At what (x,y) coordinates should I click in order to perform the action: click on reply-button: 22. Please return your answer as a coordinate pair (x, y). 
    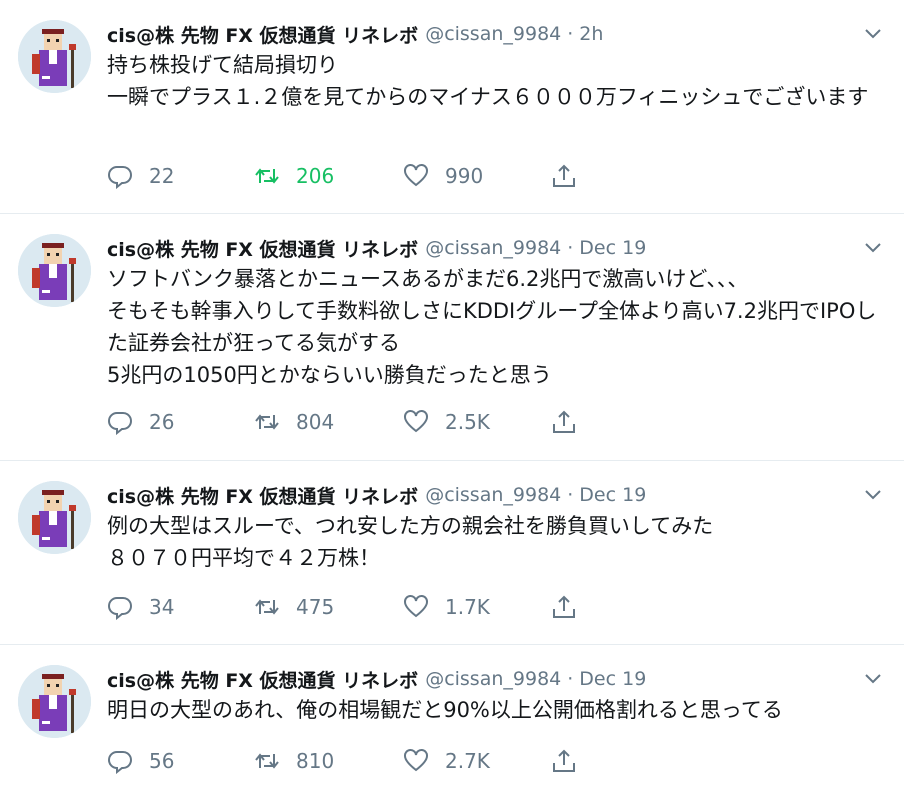
    Looking at the image, I should click on (140, 176).